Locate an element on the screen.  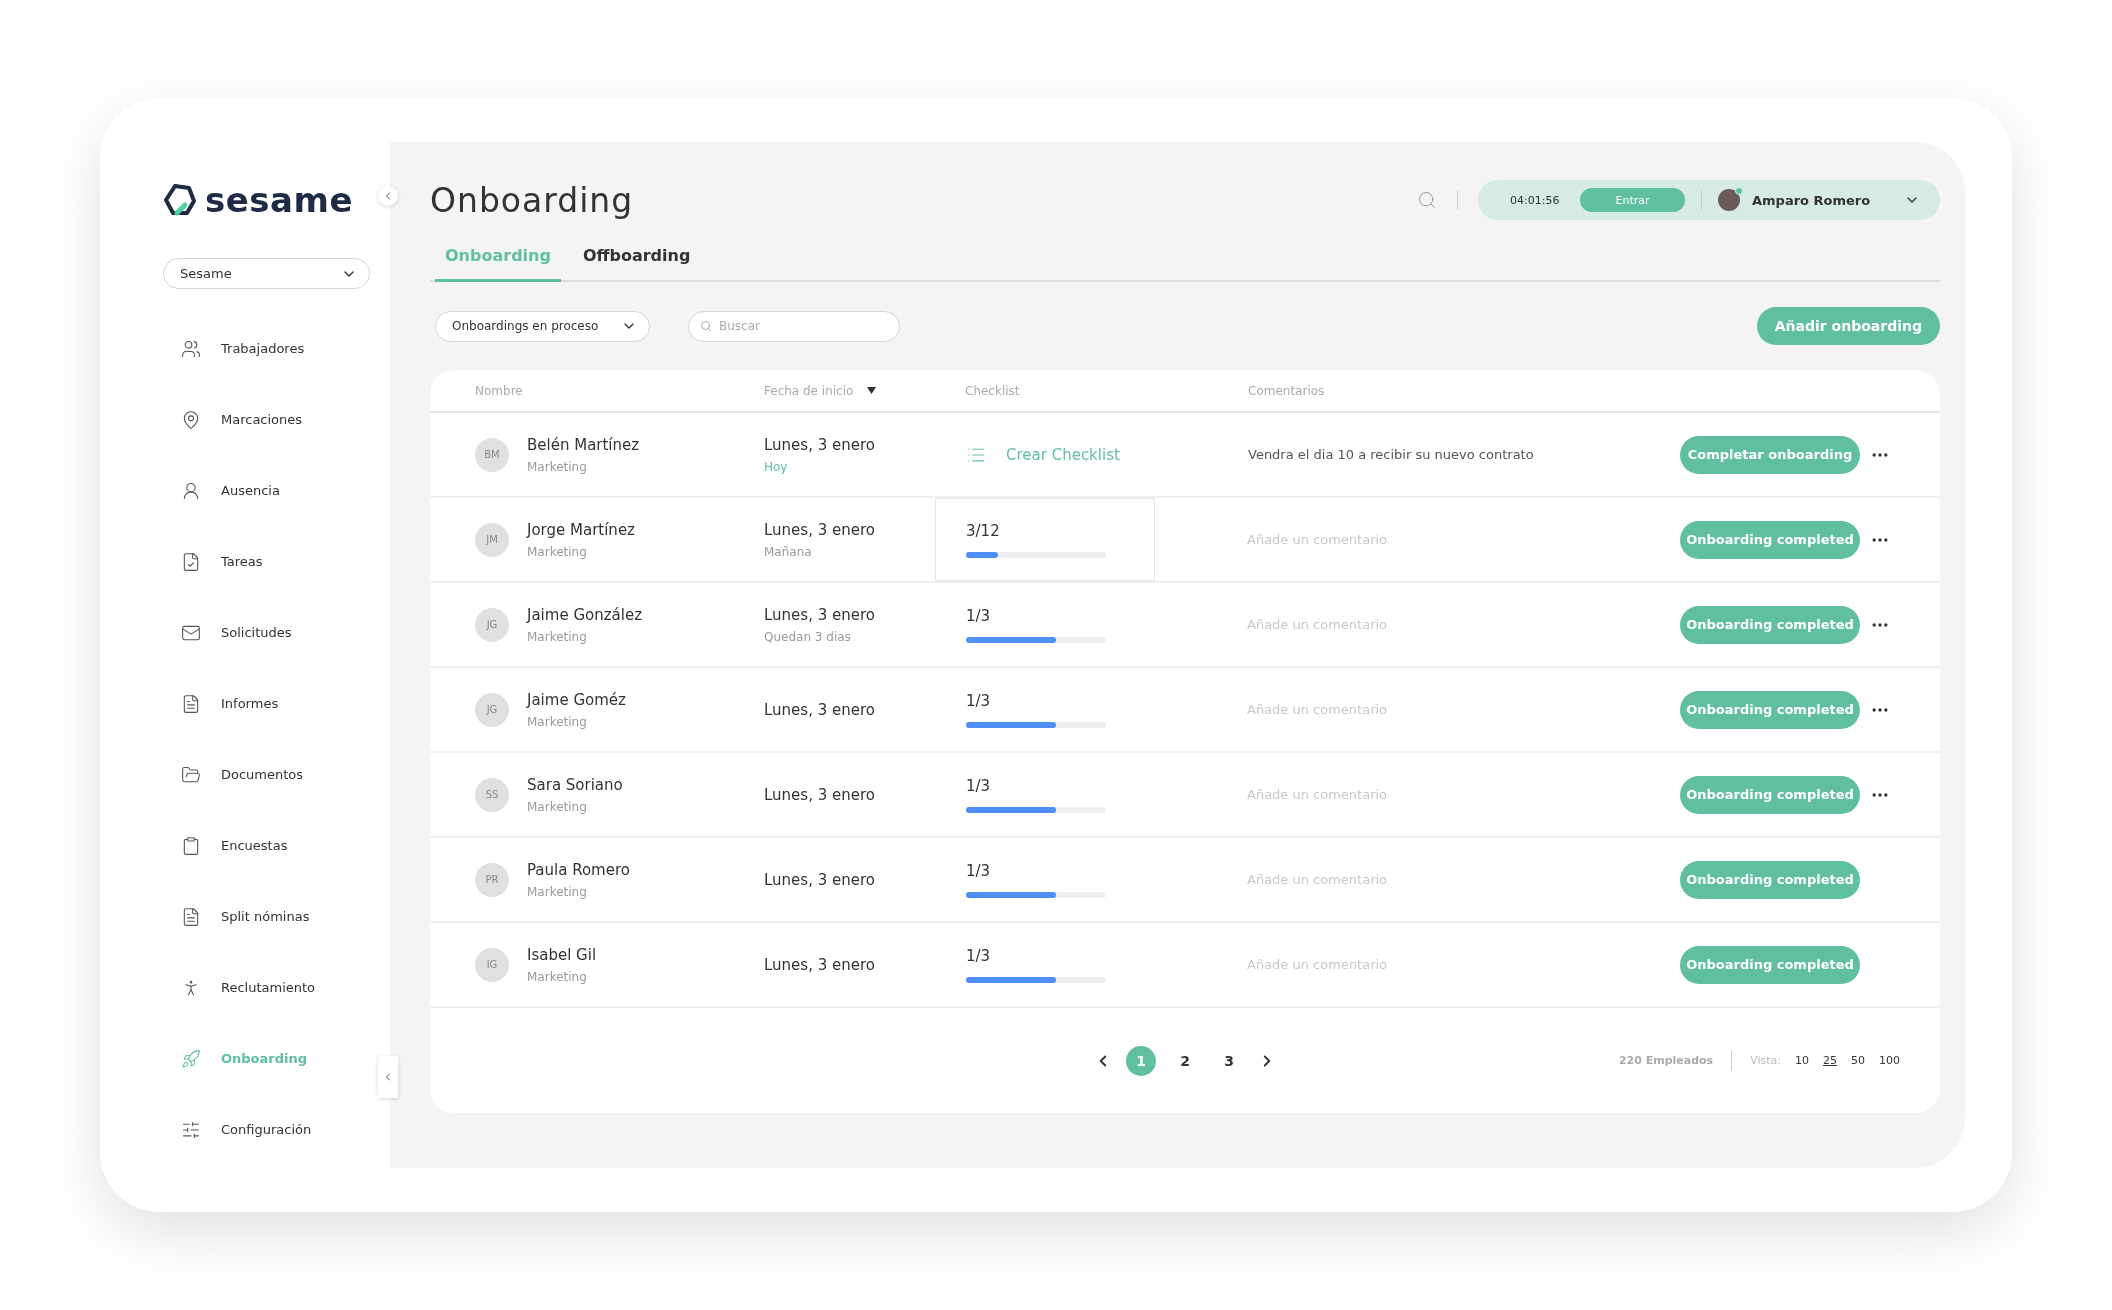
nav-item: Documentos is located at coordinates (258, 774).